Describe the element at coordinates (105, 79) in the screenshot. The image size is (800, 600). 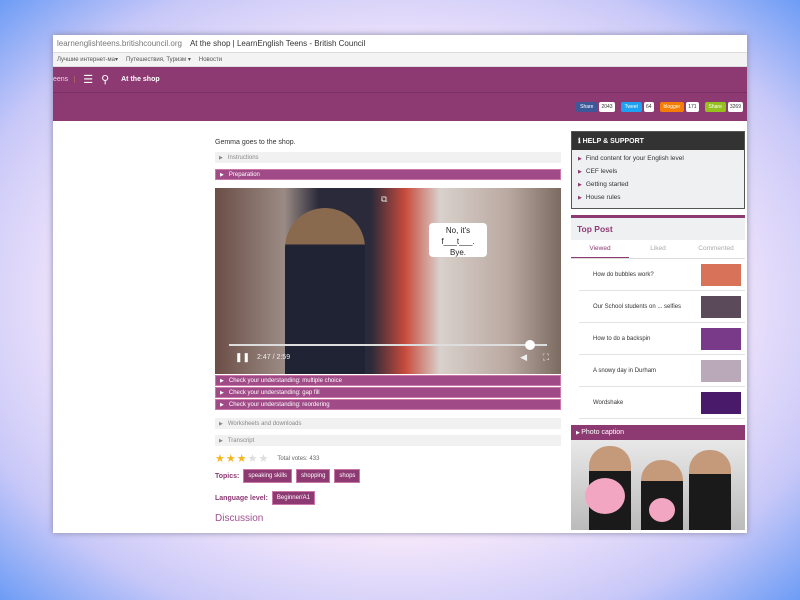
I see `search-icon: ⚲` at that location.